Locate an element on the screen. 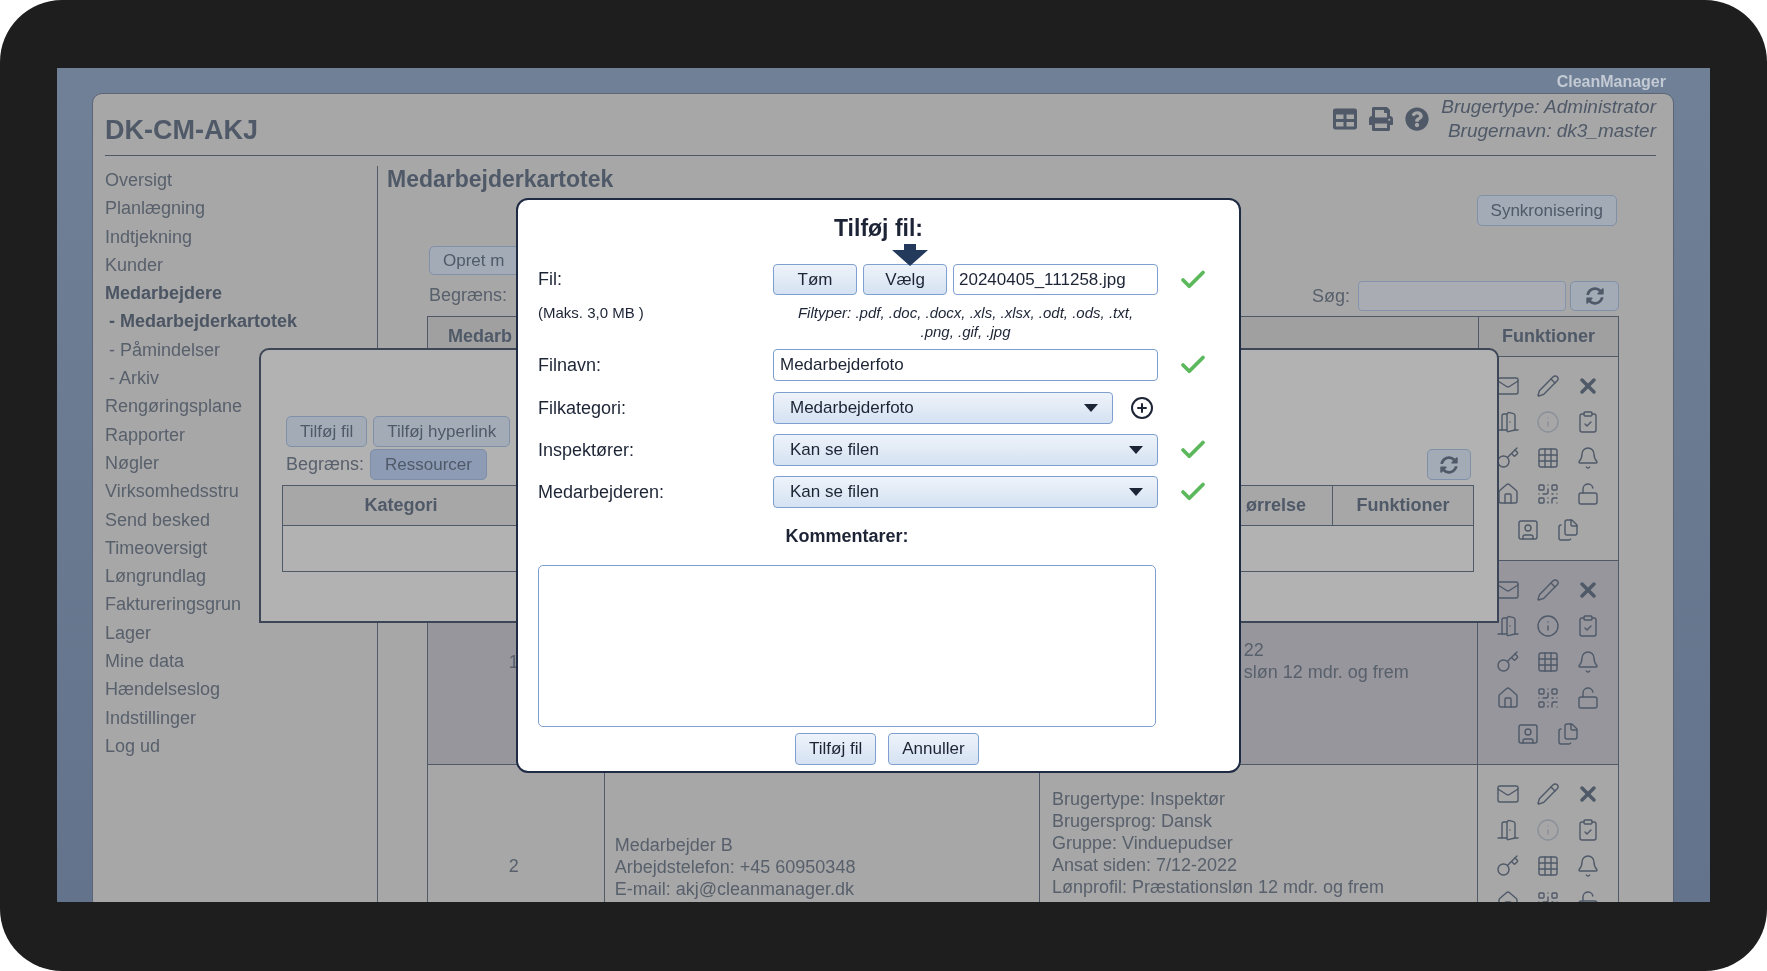 This screenshot has height=971, width=1767. detail-line: Ansat siden: 7/12-2022 is located at coordinates (1145, 865).